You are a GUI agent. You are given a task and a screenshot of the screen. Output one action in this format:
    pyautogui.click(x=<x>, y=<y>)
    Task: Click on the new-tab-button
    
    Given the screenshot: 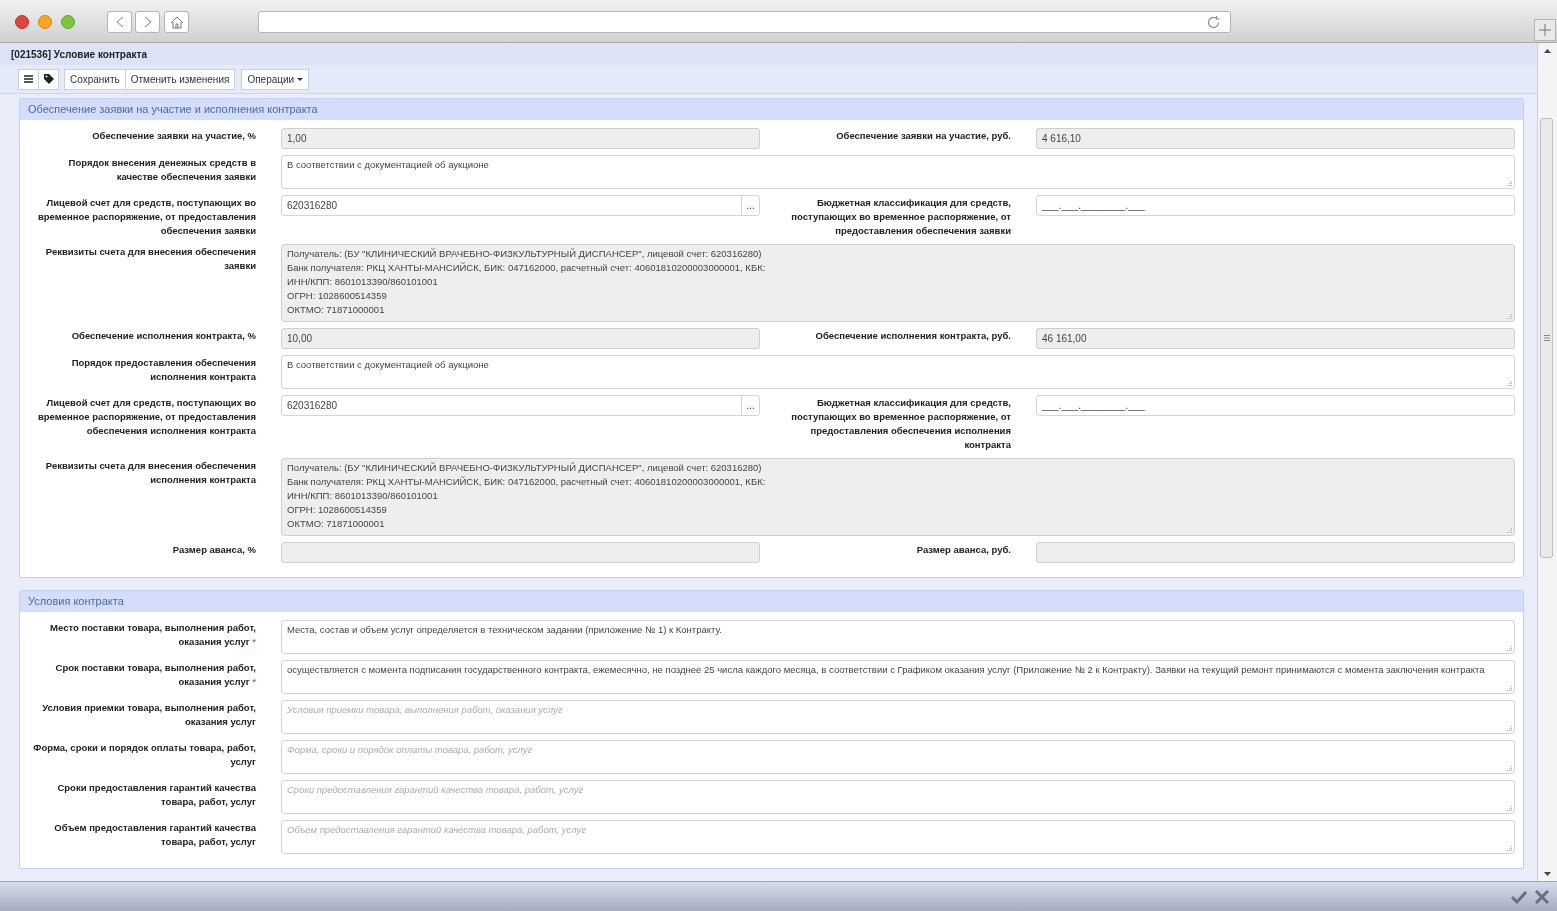 What is the action you would take?
    pyautogui.click(x=1545, y=30)
    